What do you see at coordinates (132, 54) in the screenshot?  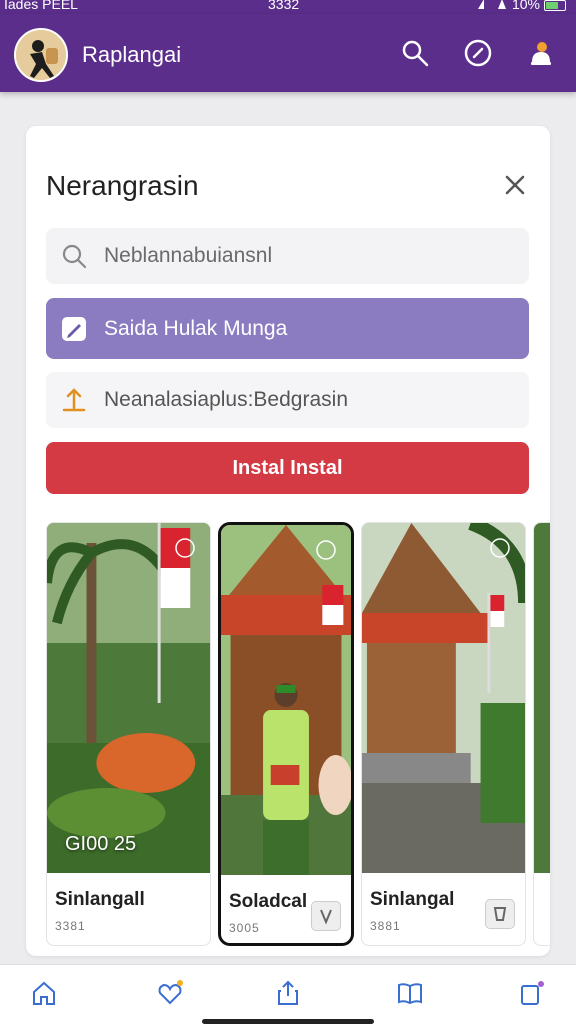 I see `app-title: Raplangai` at bounding box center [132, 54].